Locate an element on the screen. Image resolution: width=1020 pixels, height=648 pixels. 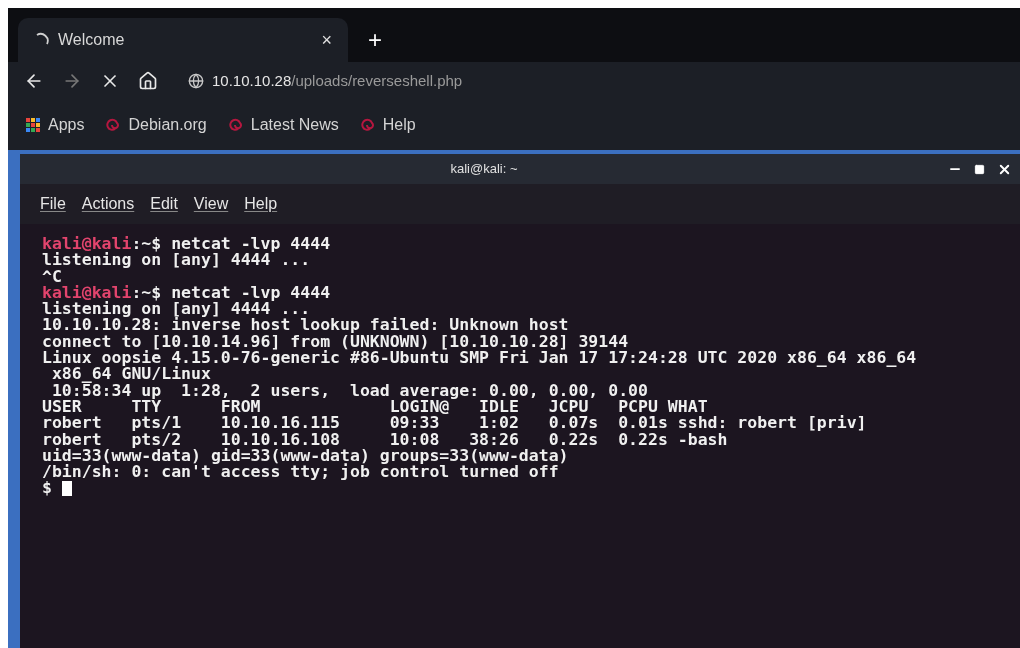
output-line: robert pts/2 10.10.16.108 10:08 38:26 0.22s 0.22s -bash is located at coordinates (385, 439).